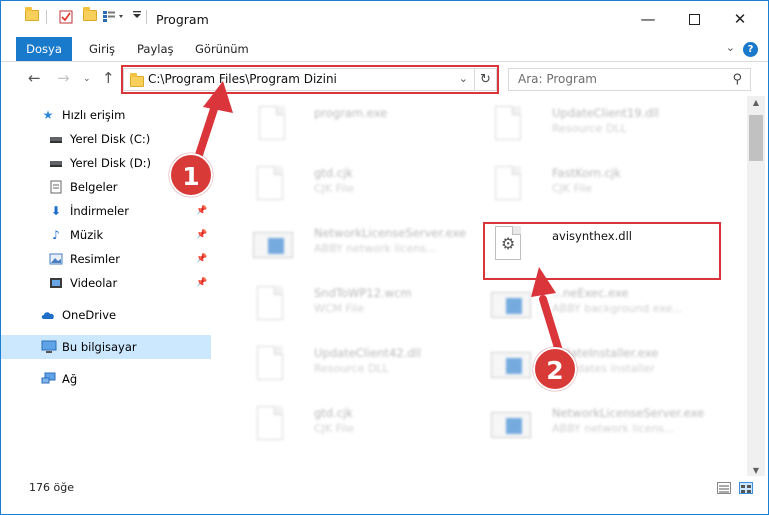  What do you see at coordinates (557, 79) in the screenshot?
I see `search-placeholder: Ara: Program` at bounding box center [557, 79].